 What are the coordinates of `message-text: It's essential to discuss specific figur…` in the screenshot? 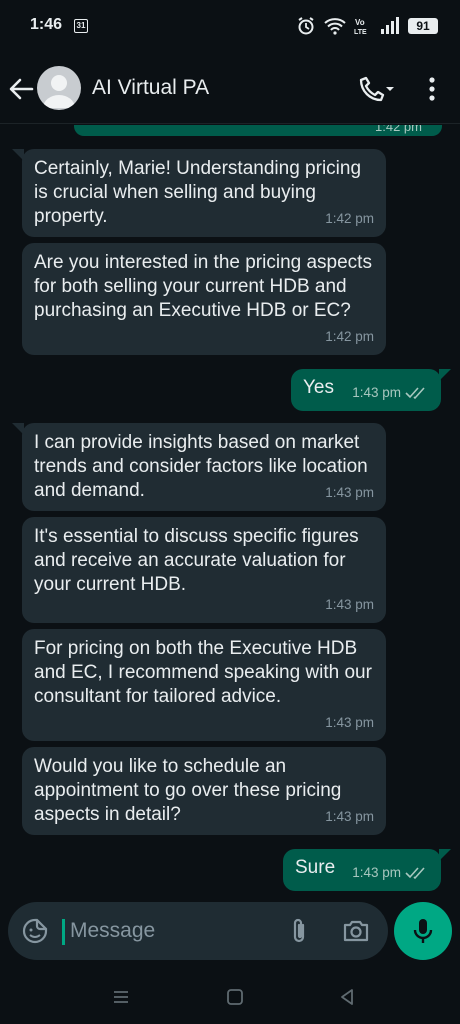 It's located at (196, 560).